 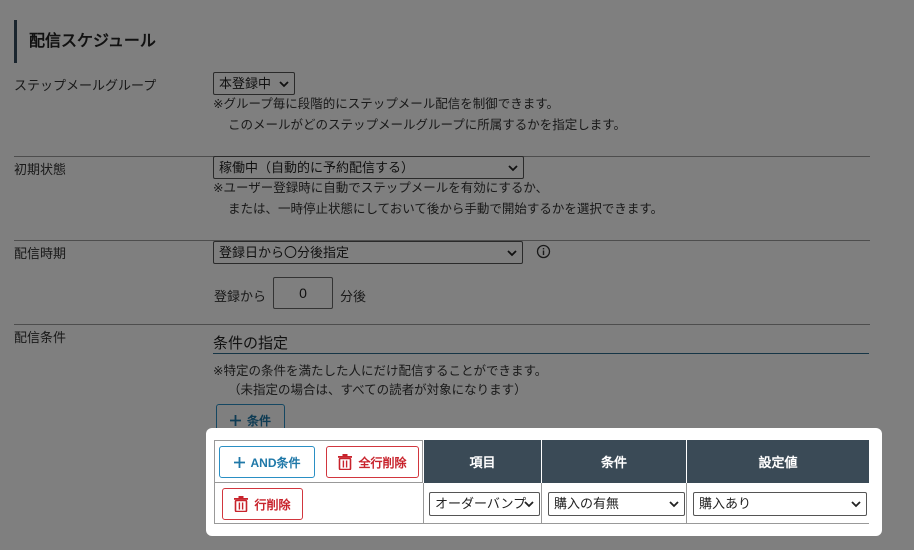 I want to click on and-condition-button: AND条件, so click(x=267, y=462).